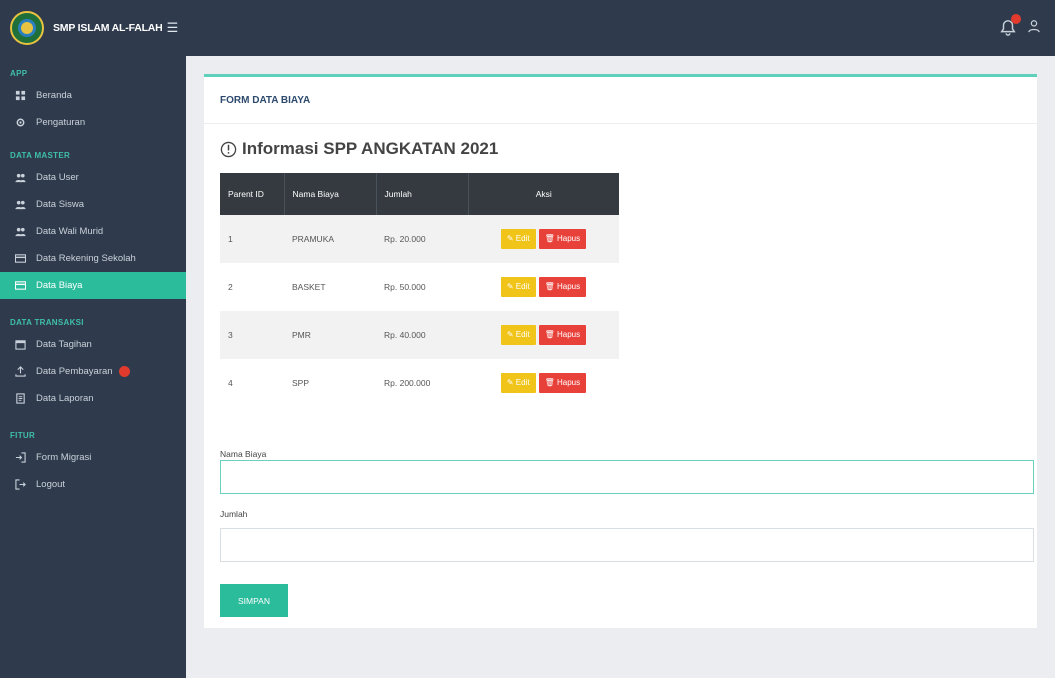  What do you see at coordinates (61, 122) in the screenshot?
I see `sidebar-item-label: Pengaturan` at bounding box center [61, 122].